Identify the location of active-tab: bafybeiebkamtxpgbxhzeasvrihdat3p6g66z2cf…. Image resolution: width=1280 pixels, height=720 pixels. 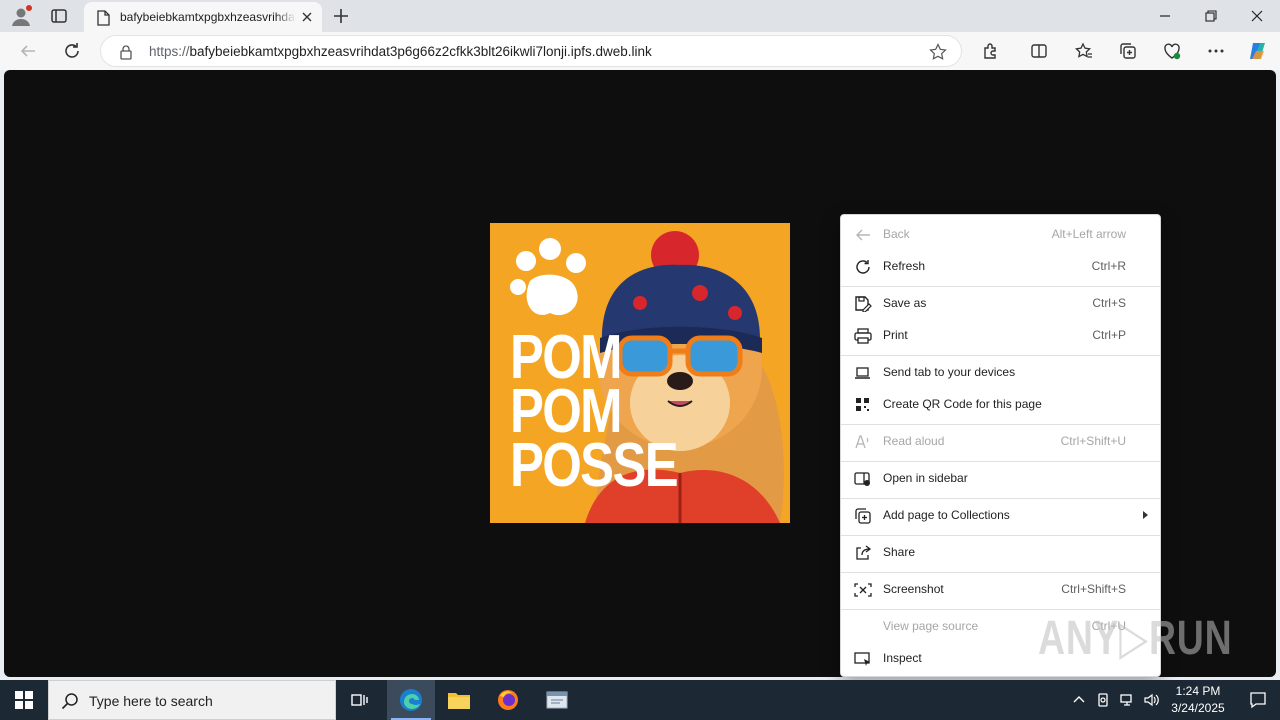
(203, 17).